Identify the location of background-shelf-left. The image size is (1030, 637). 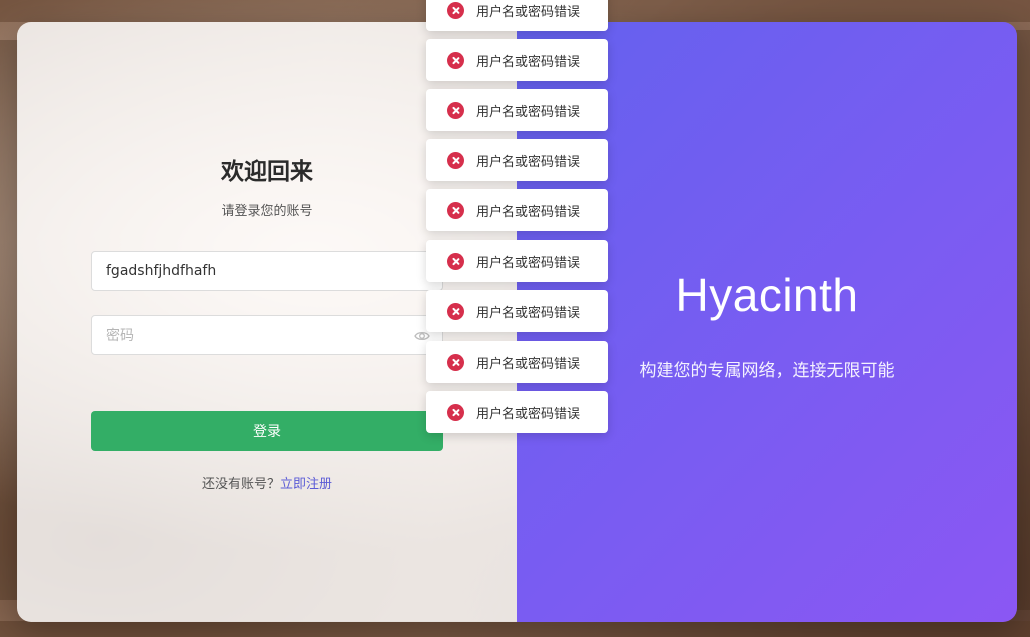
(9, 320).